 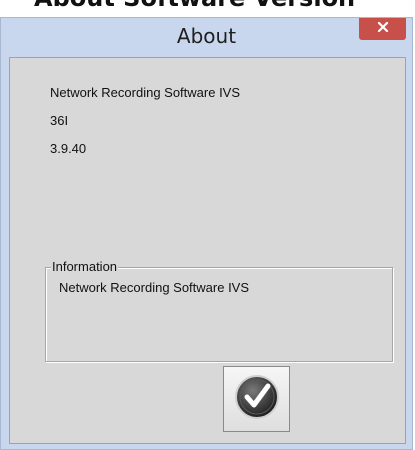 I want to click on checkmark-icon, so click(x=257, y=399).